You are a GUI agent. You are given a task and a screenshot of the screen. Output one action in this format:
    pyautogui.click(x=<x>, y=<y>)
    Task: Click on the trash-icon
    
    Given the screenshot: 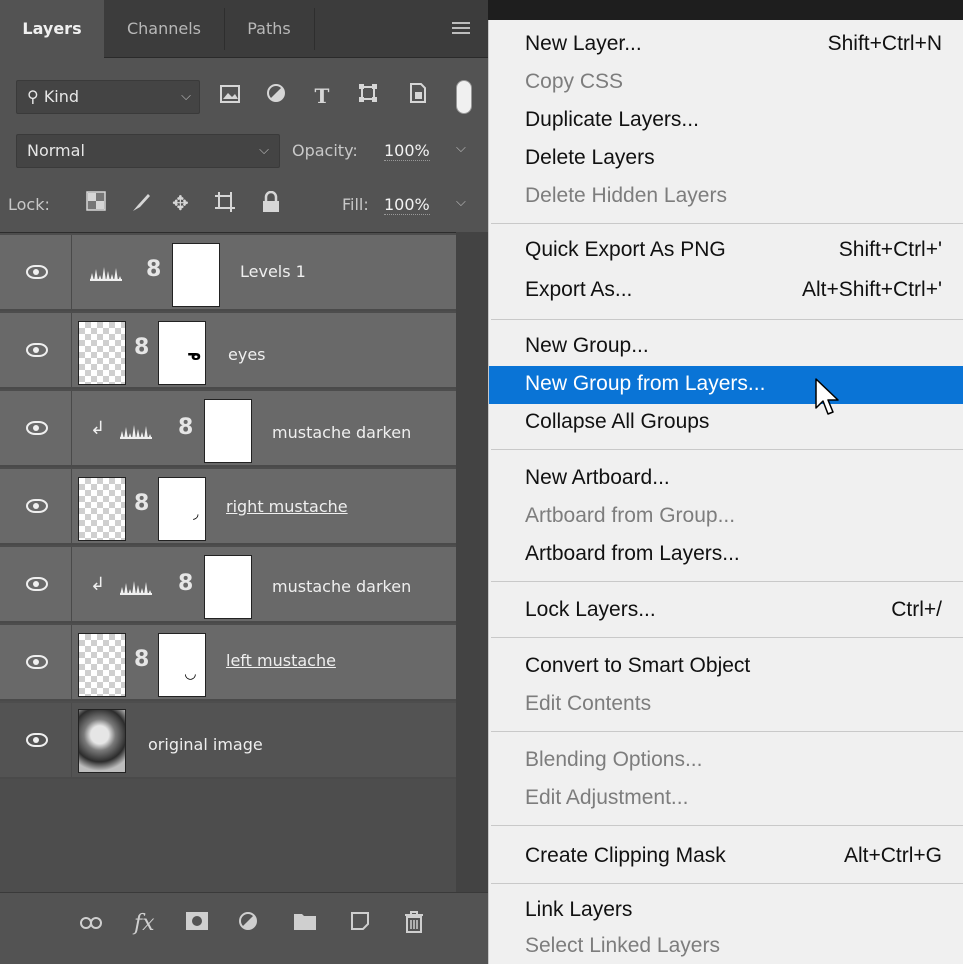 What is the action you would take?
    pyautogui.click(x=414, y=925)
    